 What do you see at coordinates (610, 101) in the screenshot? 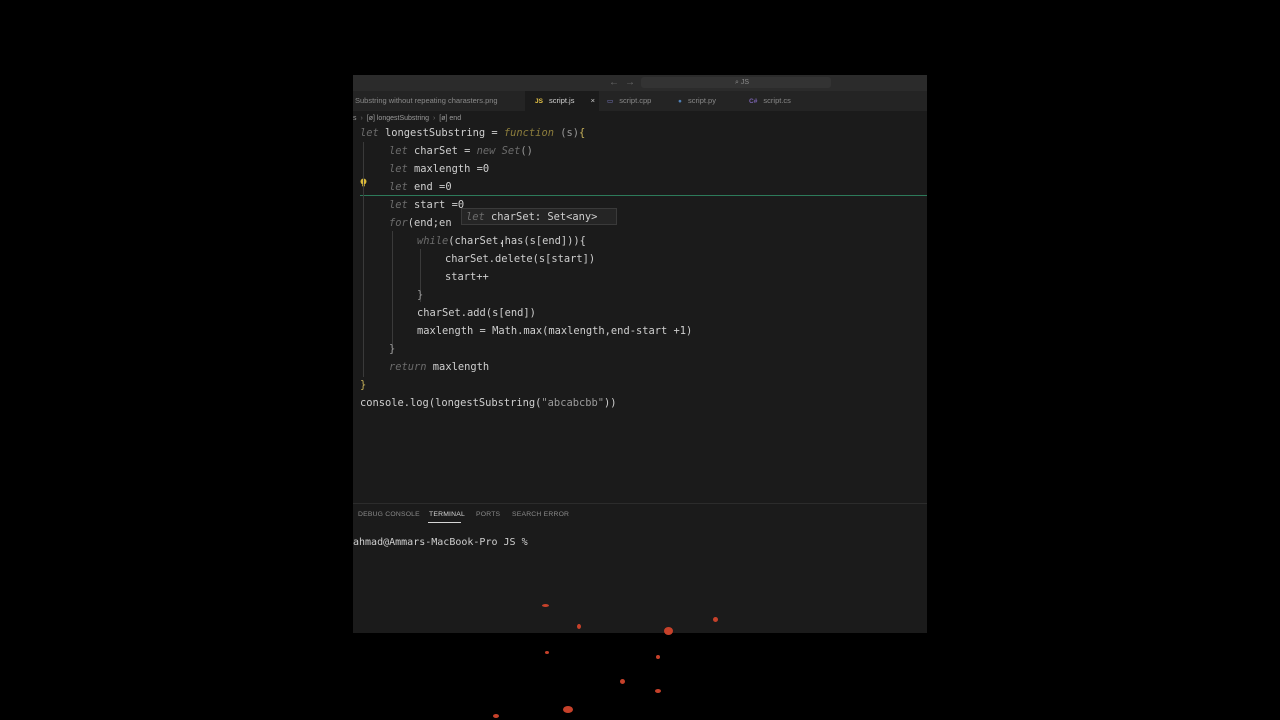
I see `cpp-file-icon: ▭` at bounding box center [610, 101].